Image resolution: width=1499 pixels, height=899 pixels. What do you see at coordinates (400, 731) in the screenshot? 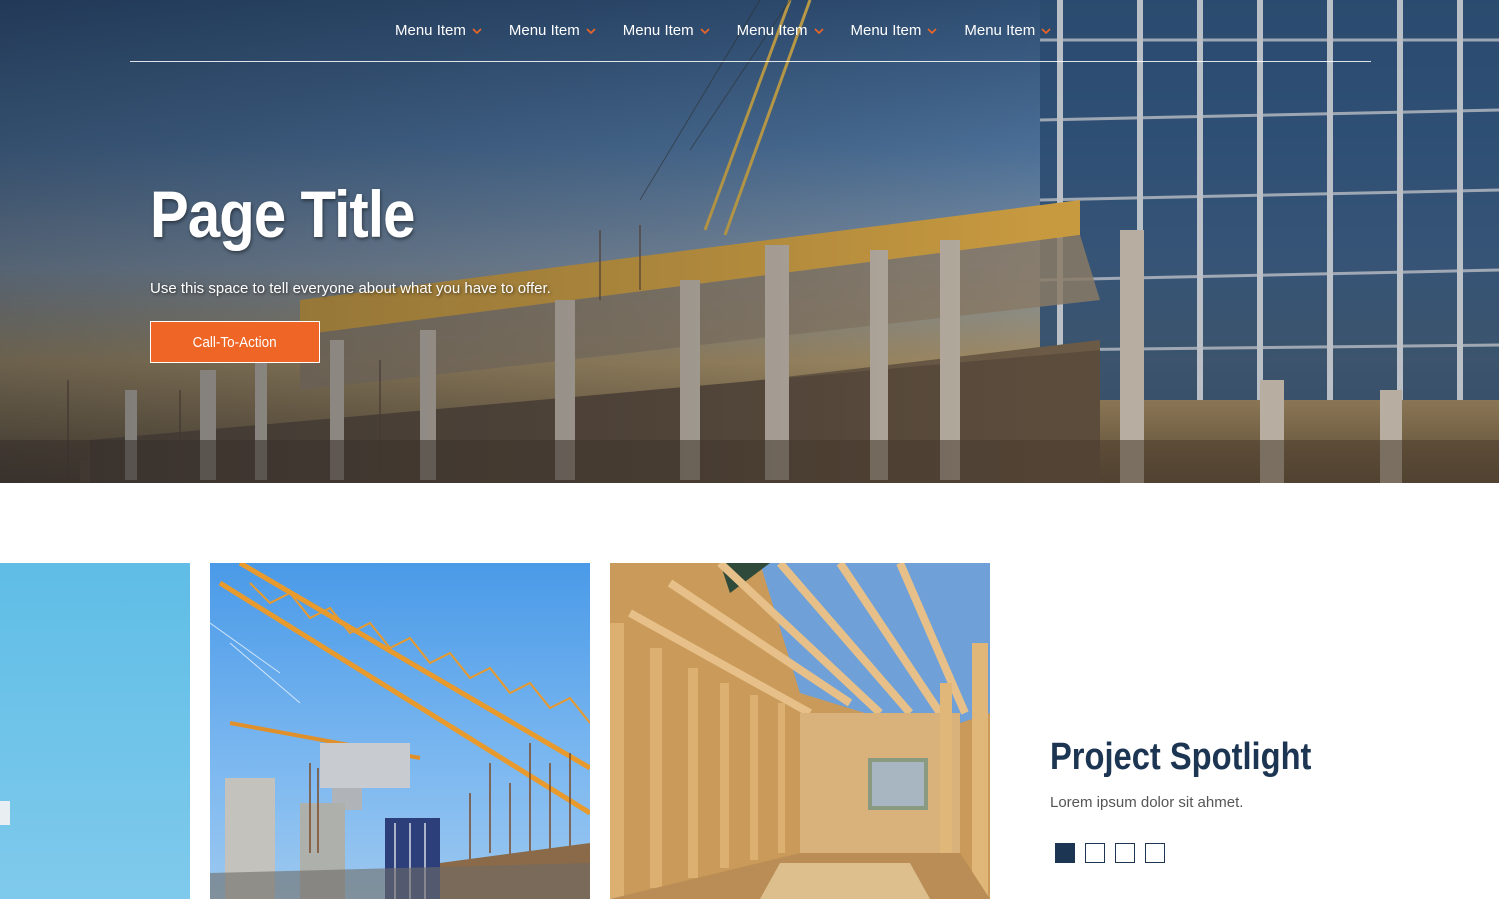
I see `gallery-image-crane` at bounding box center [400, 731].